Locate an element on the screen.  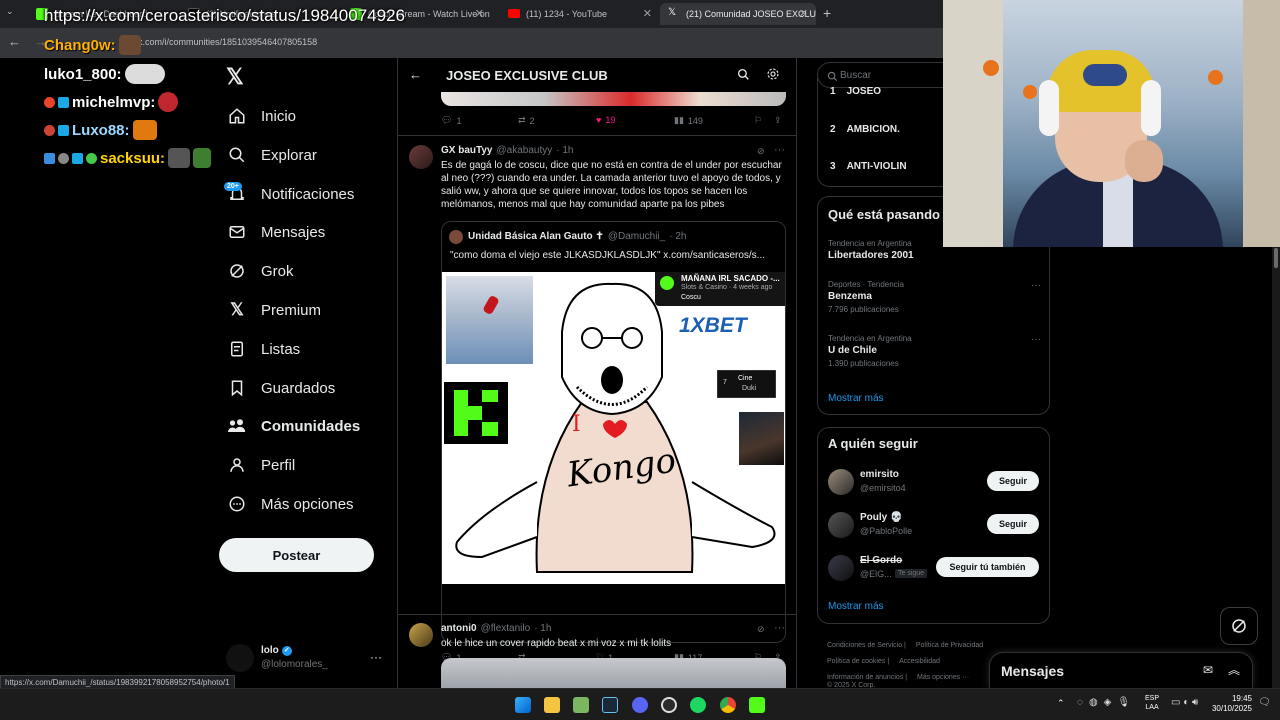
previous-post-image is located at coordinates (613, 99).